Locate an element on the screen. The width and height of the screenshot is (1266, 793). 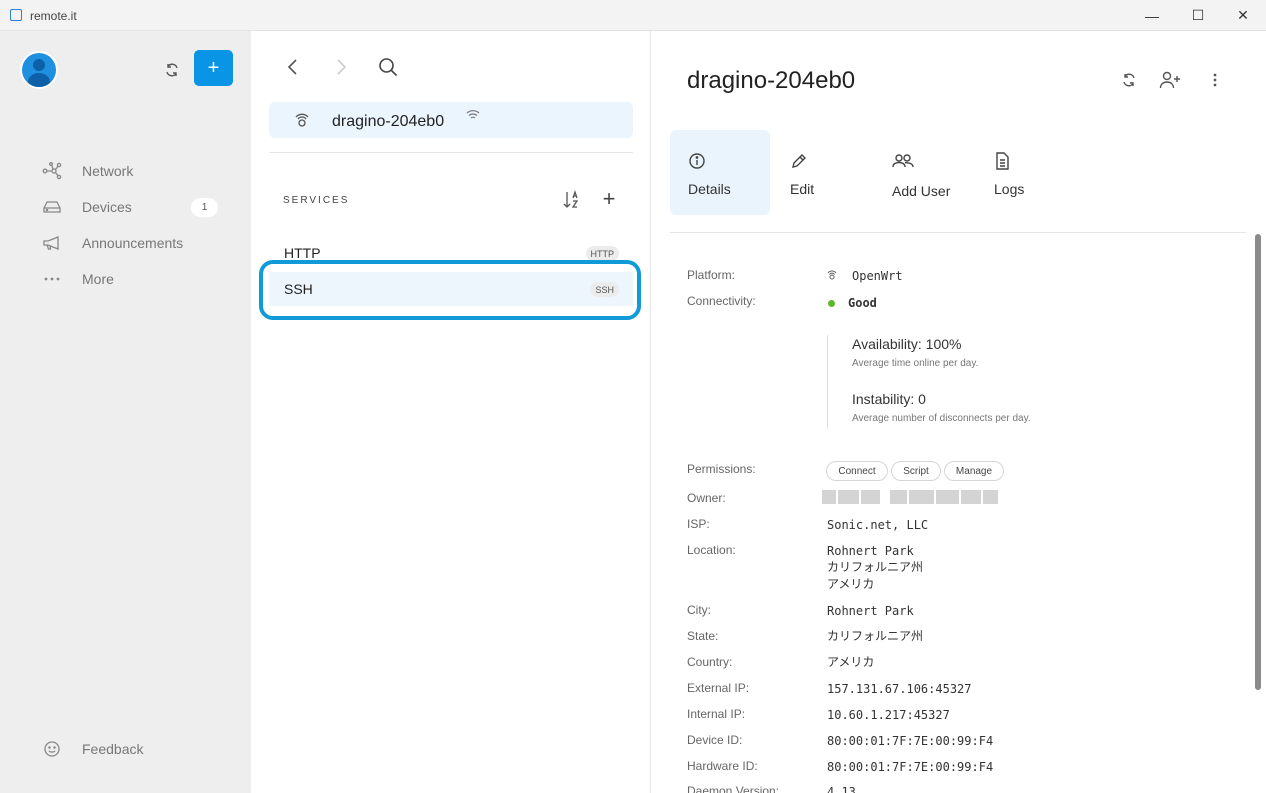
pencil-icon is located at coordinates (800, 162).